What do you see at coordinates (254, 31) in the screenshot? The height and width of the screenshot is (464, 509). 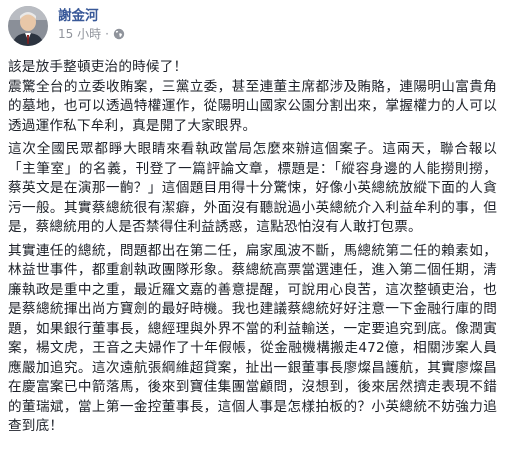 I see `post-header: 謝金河 15 小時 ·` at bounding box center [254, 31].